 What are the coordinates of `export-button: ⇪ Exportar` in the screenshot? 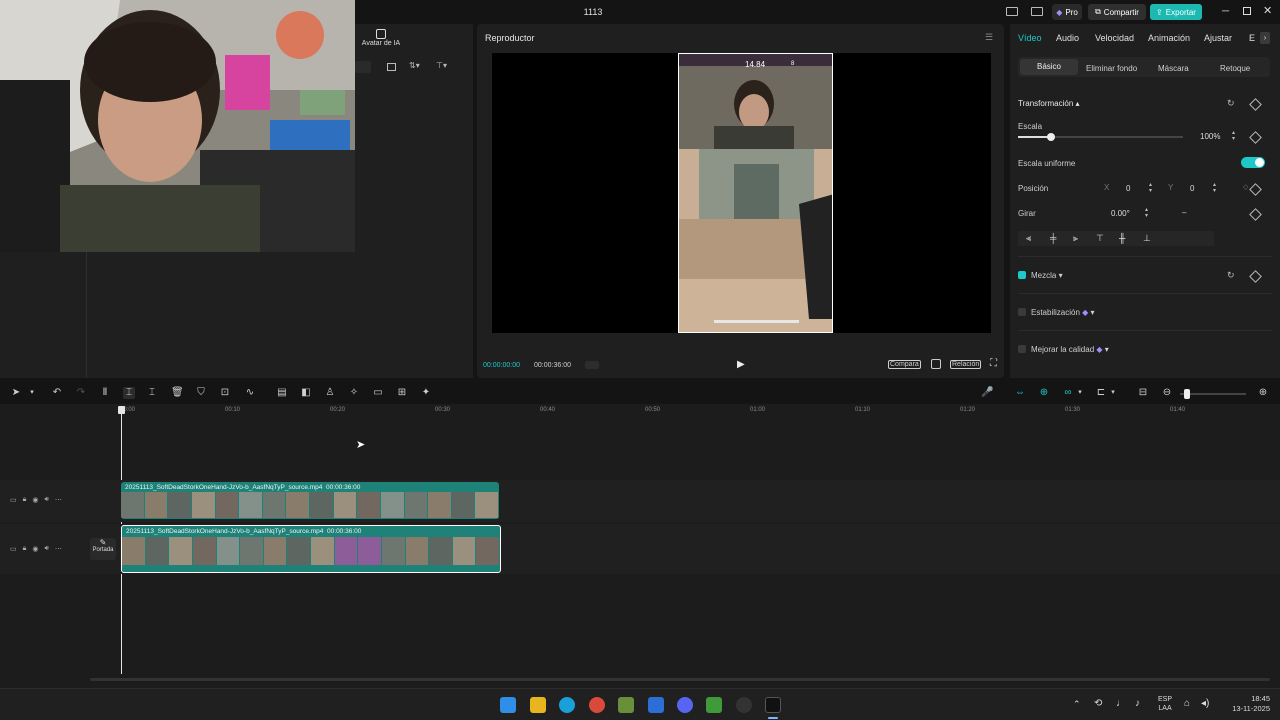 It's located at (1176, 12).